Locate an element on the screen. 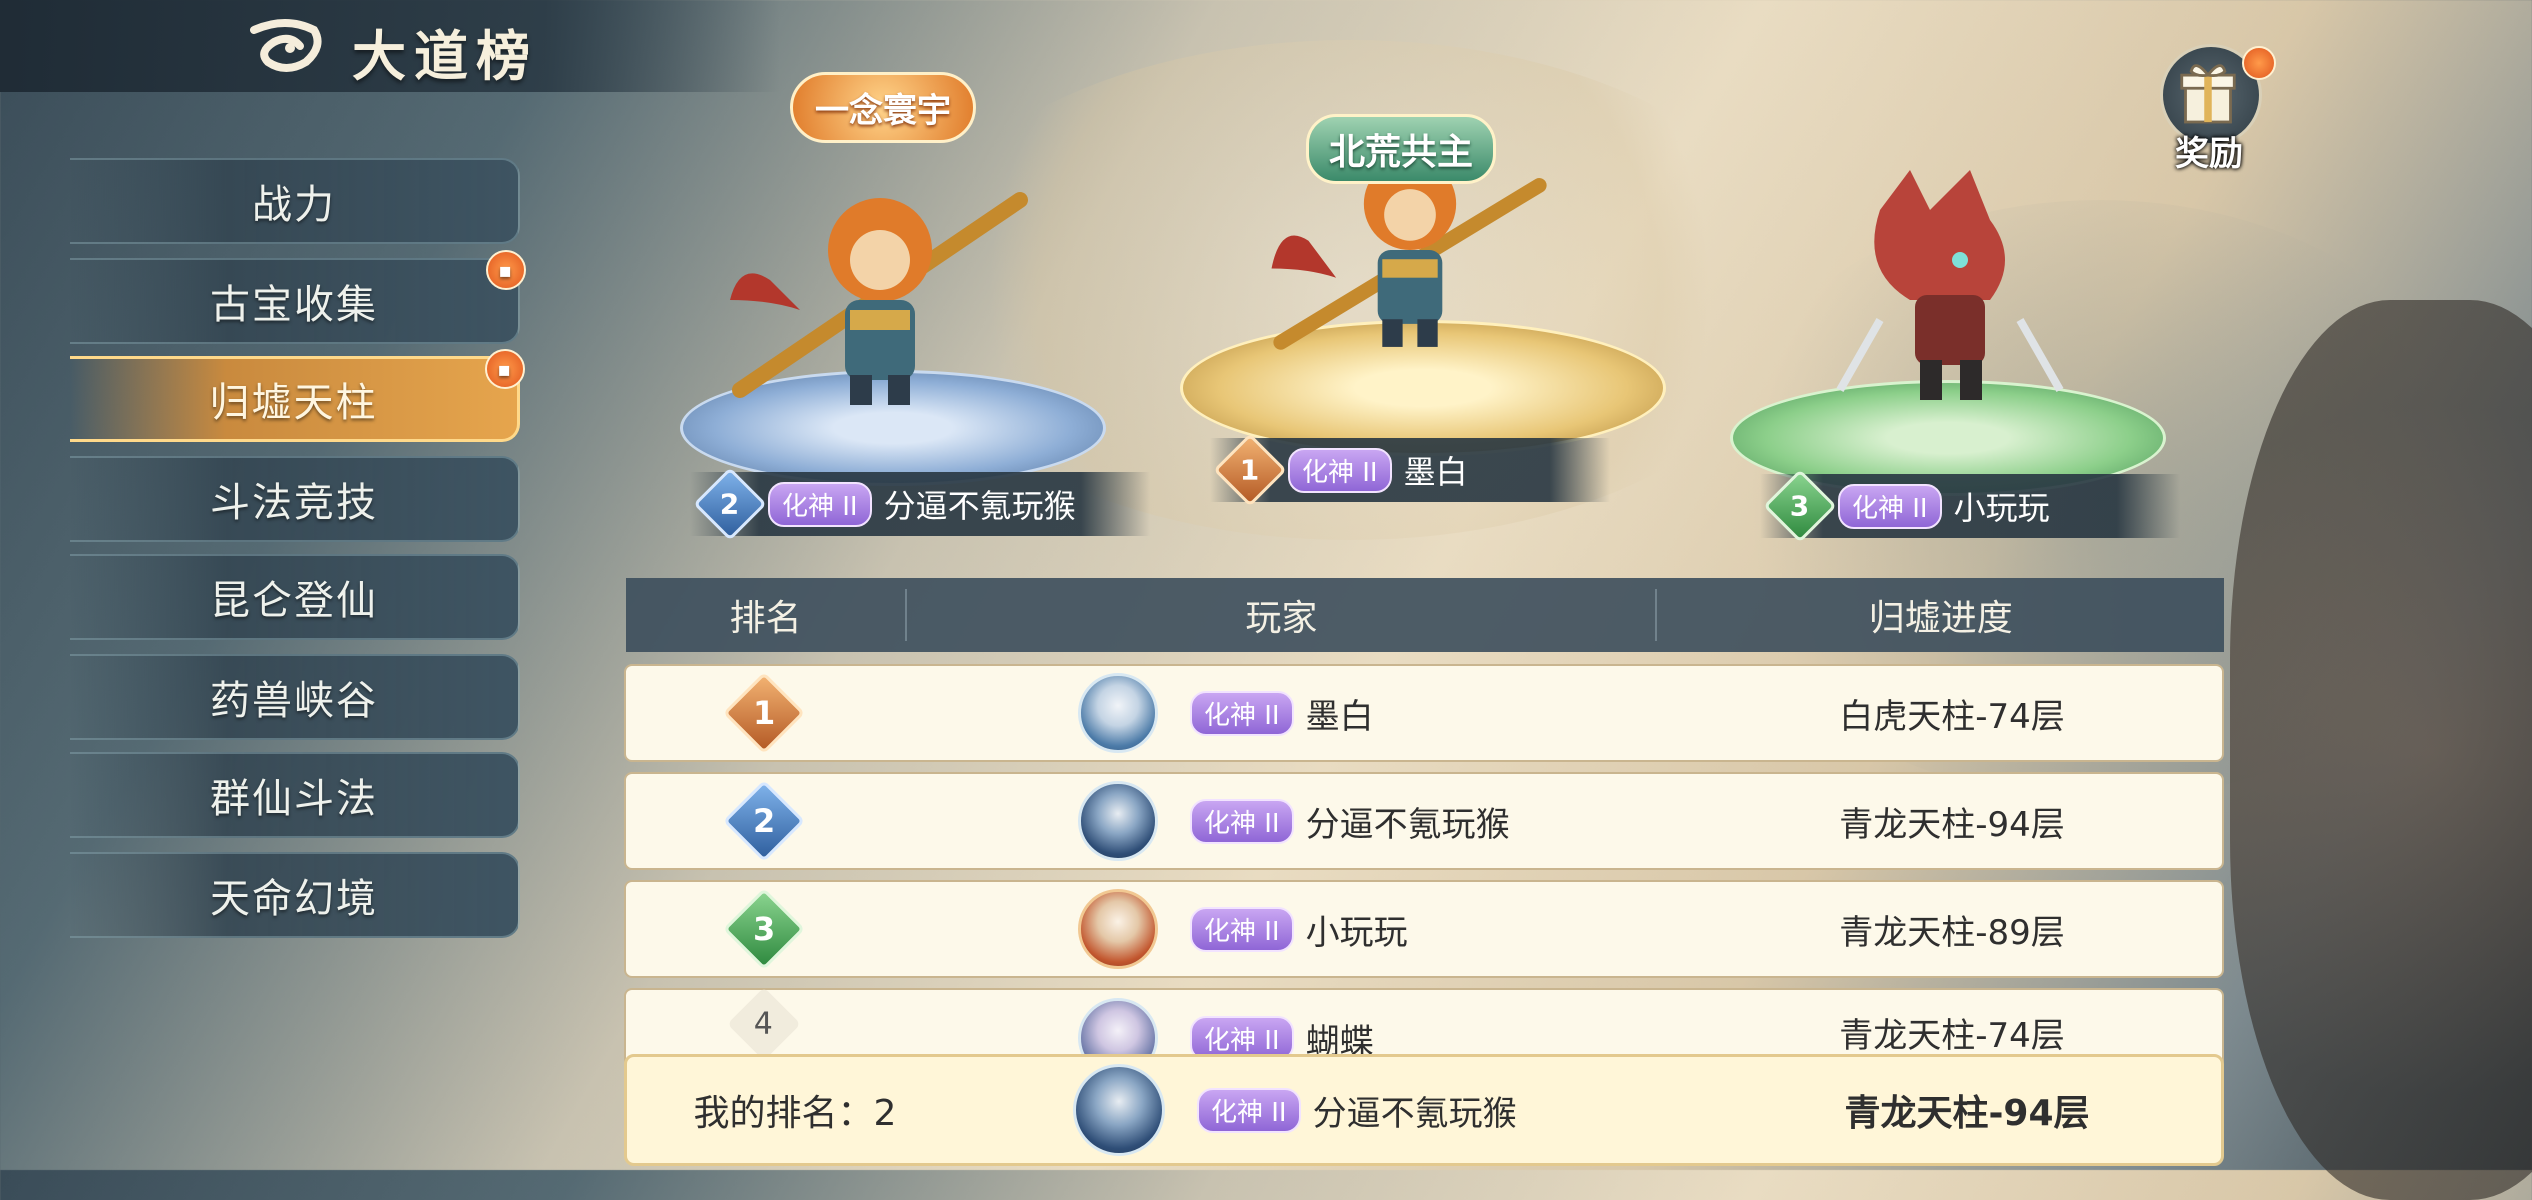  ranking-table-header: 排名 玩家 归墟进度 is located at coordinates (1425, 615).